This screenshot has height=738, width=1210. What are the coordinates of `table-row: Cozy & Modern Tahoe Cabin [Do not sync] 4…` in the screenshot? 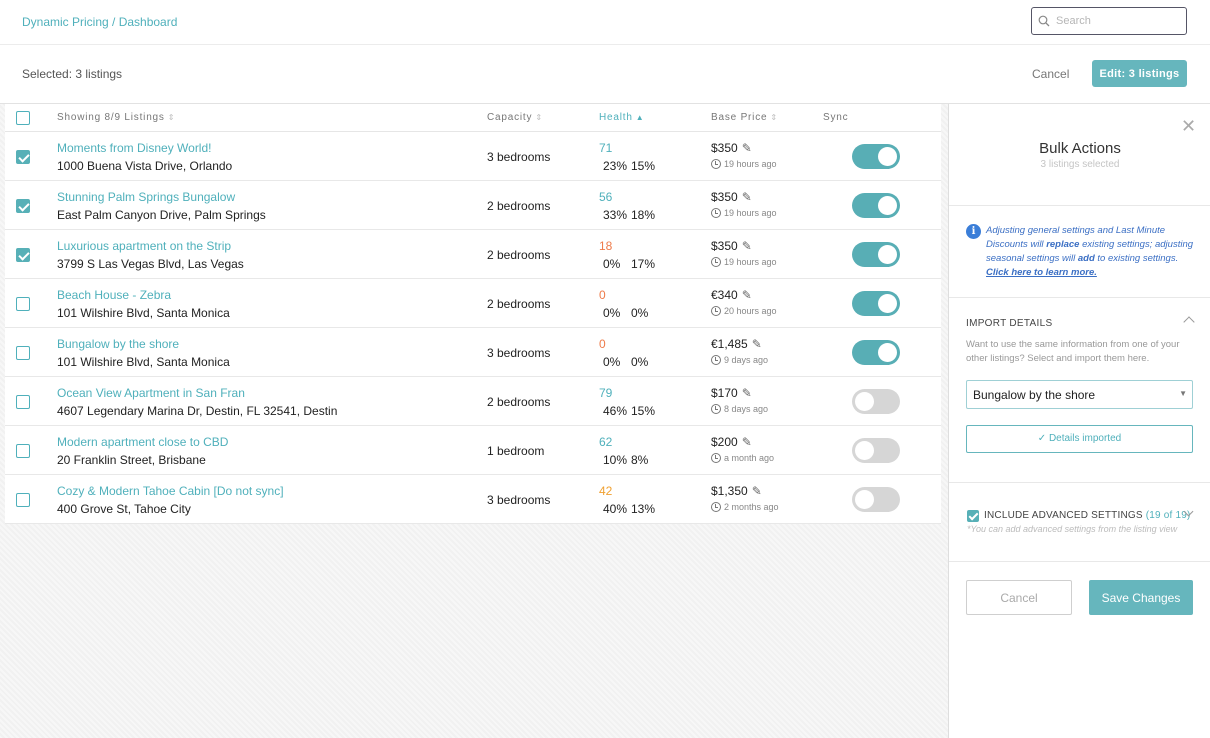 It's located at (473, 499).